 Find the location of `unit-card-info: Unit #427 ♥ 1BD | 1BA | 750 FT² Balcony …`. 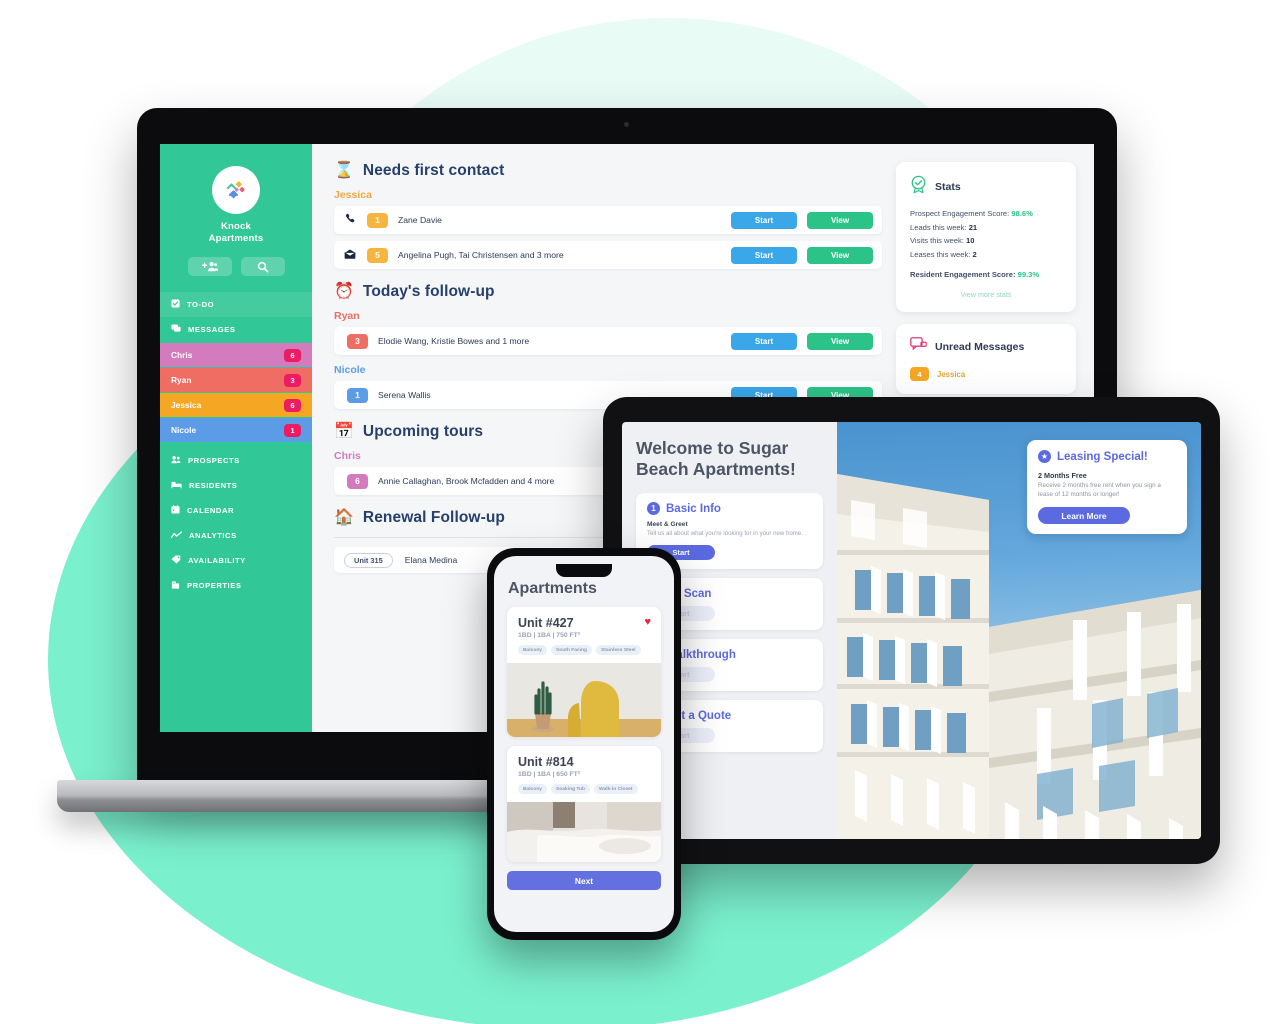

unit-card-info: Unit #427 ♥ 1BD | 1BA | 750 FT² Balcony … is located at coordinates (584, 635).